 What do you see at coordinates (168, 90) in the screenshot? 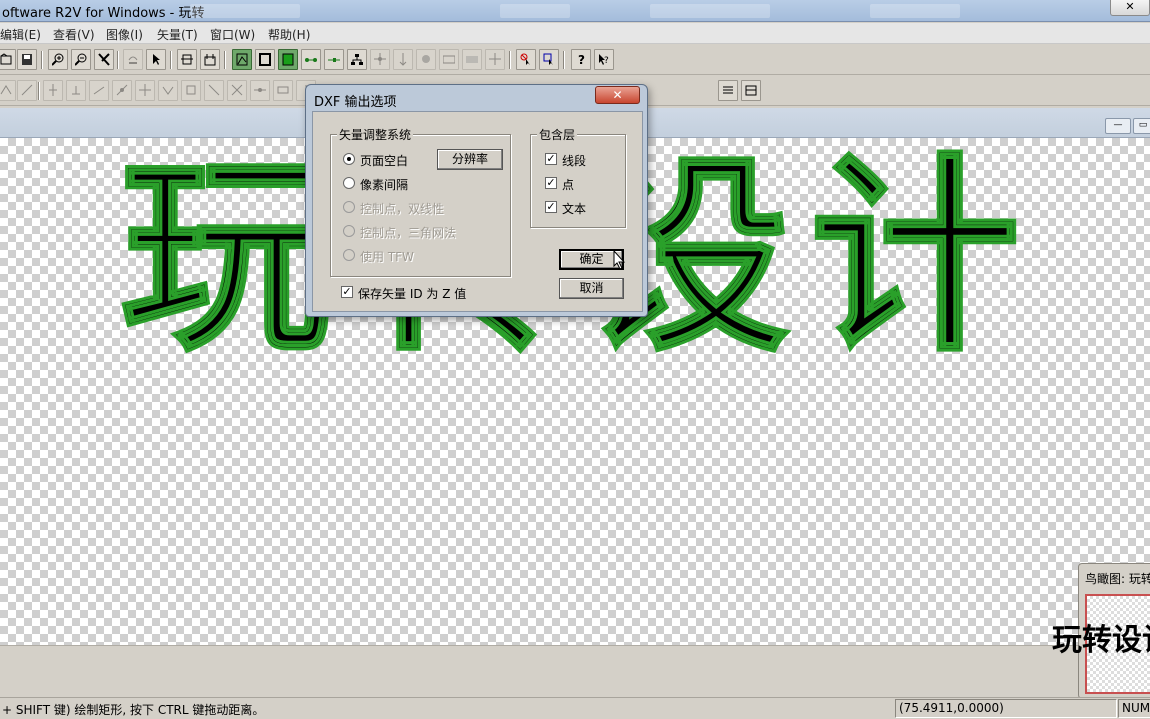
I see `tool-h-icon` at bounding box center [168, 90].